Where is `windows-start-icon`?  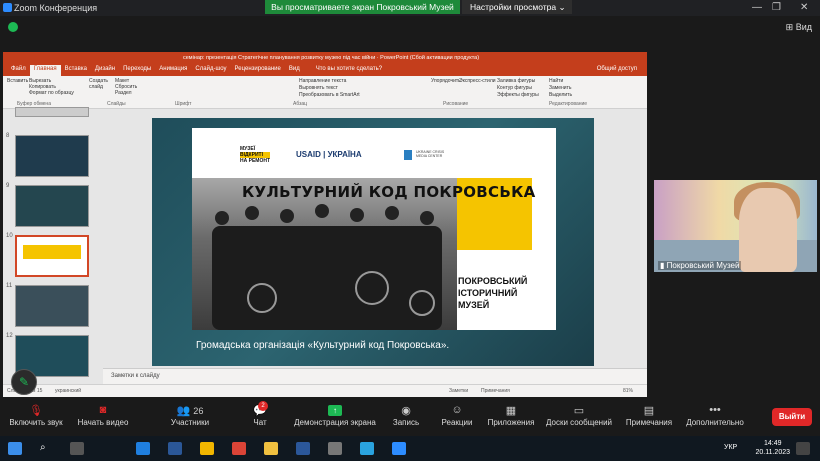 windows-start-icon is located at coordinates (15, 448).